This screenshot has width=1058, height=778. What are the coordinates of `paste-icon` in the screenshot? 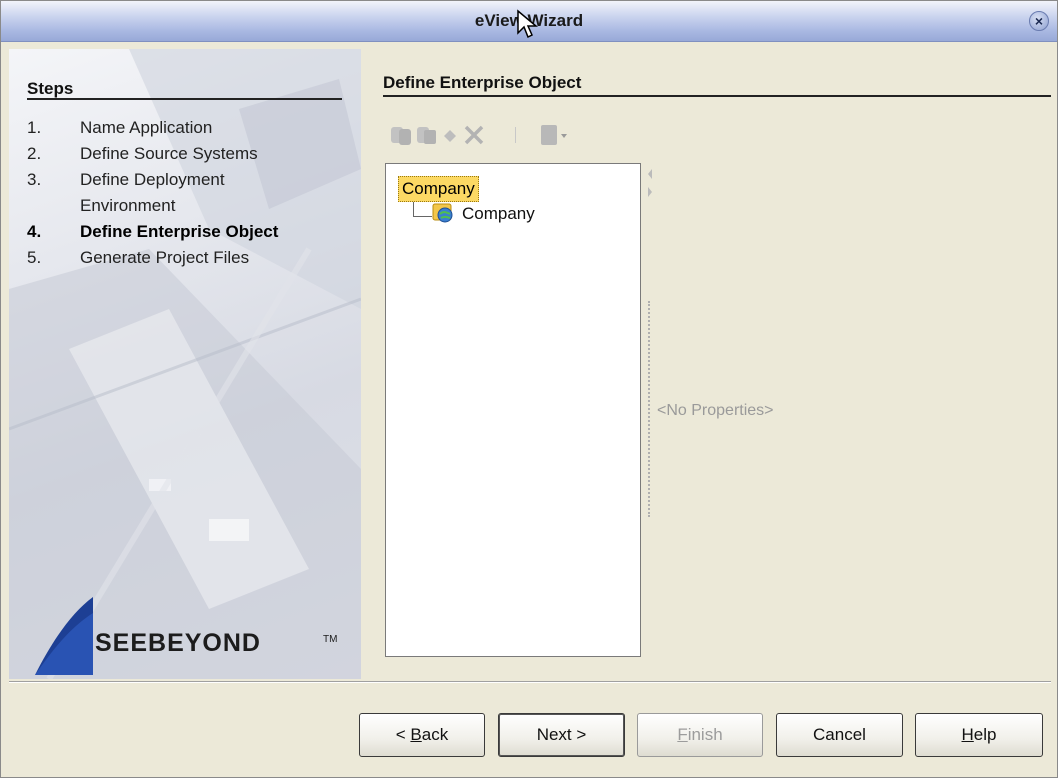 It's located at (427, 135).